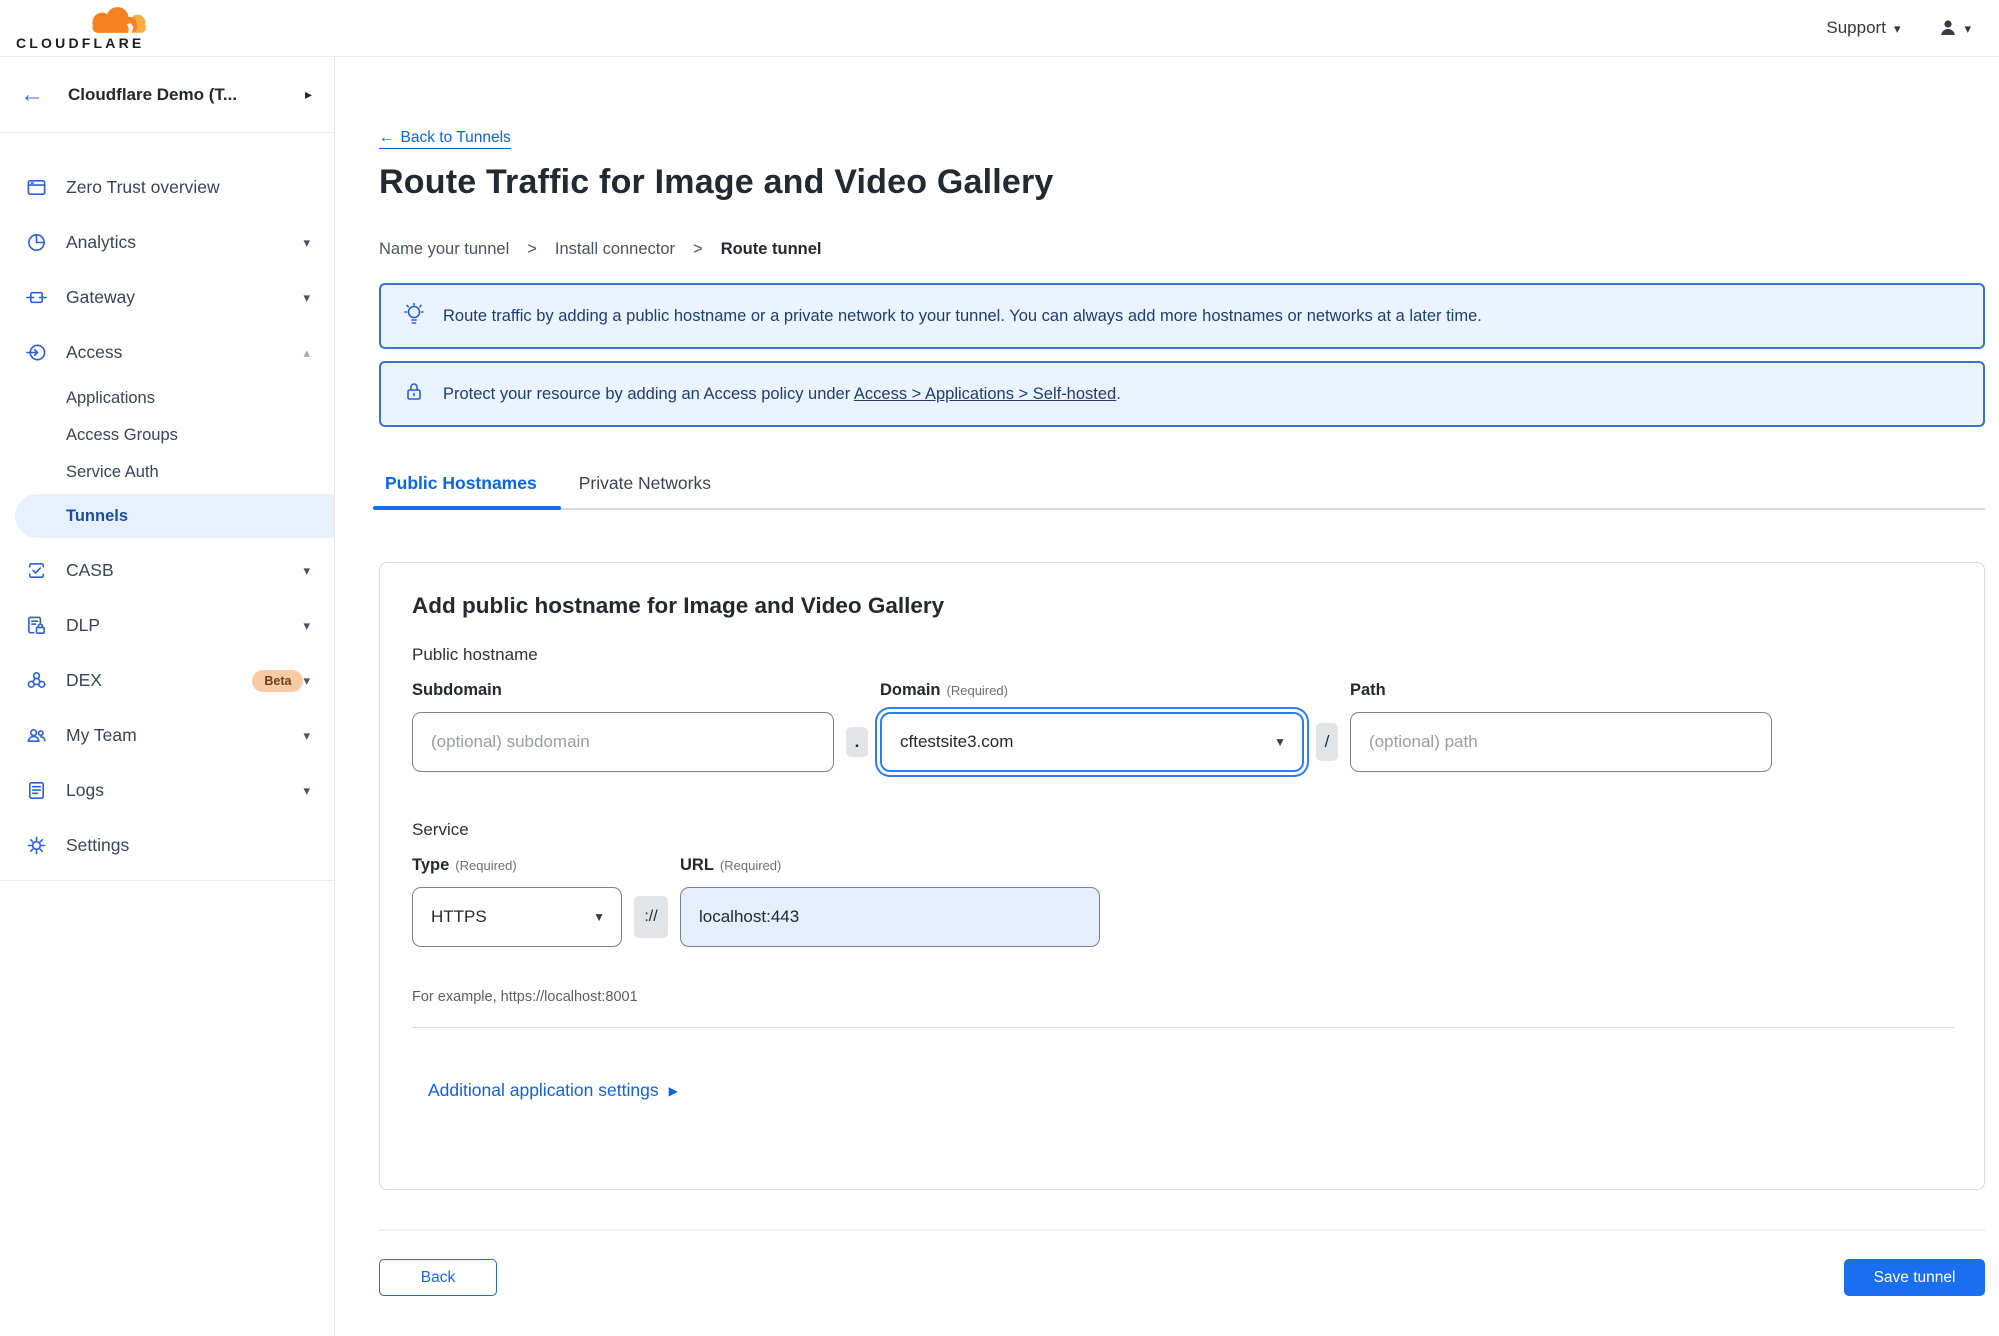 This screenshot has height=1336, width=1999. I want to click on sidebar-item-label: DEX, so click(84, 680).